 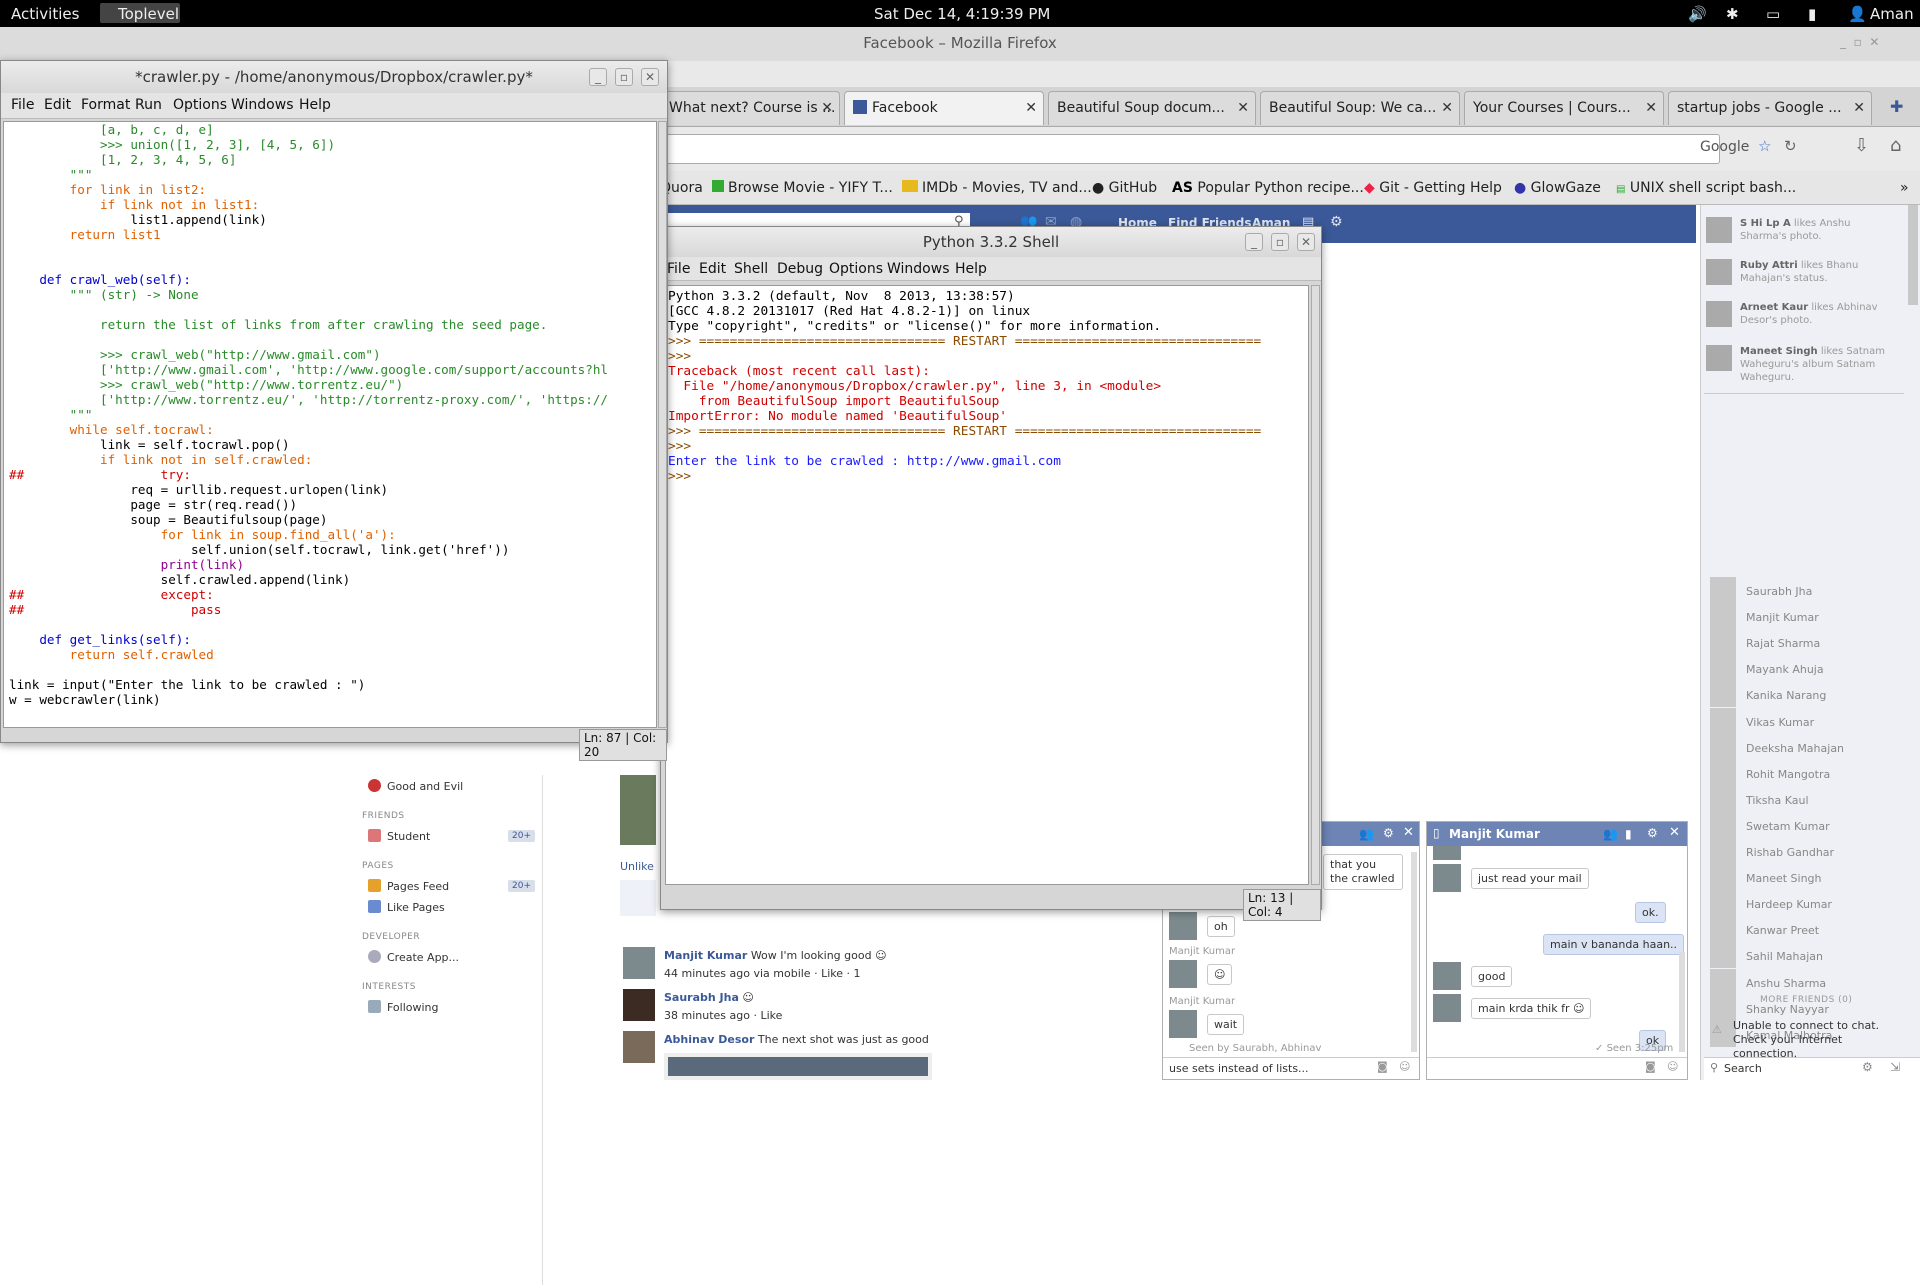 I want to click on battery-icon: ▮, so click(x=1812, y=14).